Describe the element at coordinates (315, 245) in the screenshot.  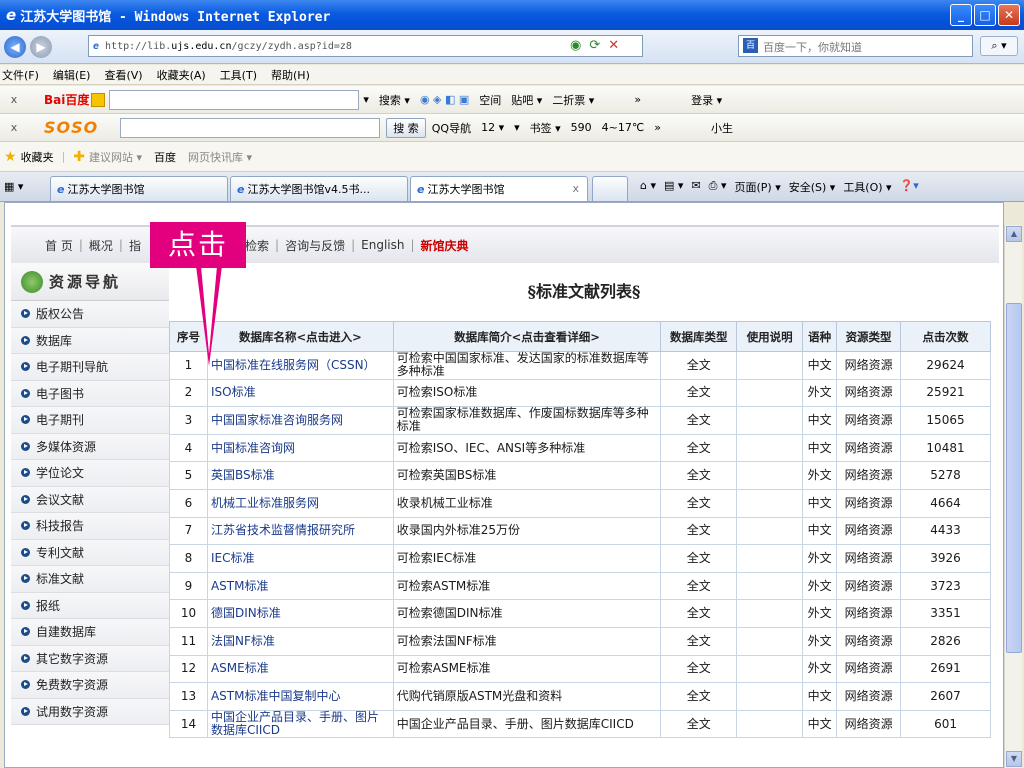
I see `nav-feedback: 咨询与反馈` at that location.